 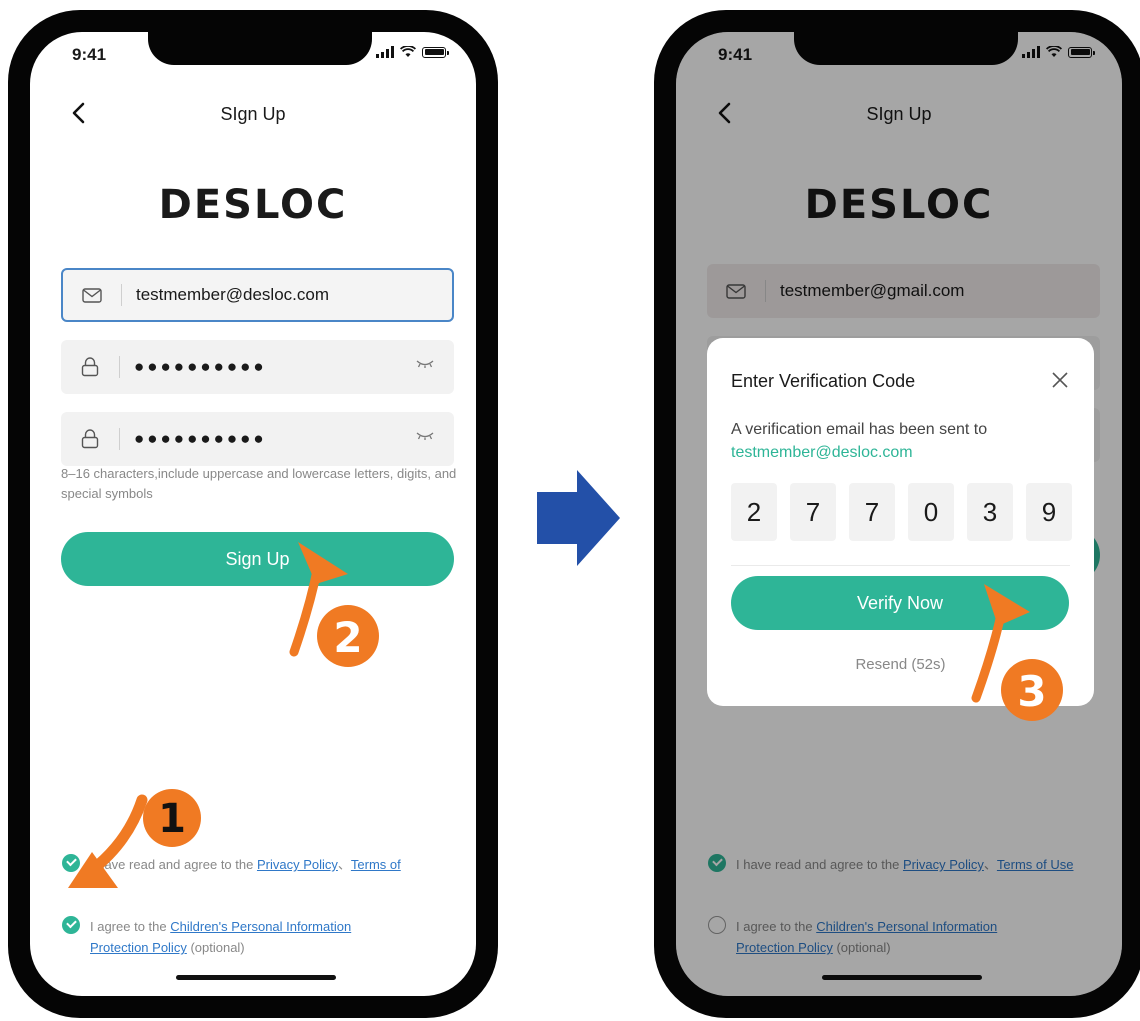 I want to click on children-policy-checkbox, so click(x=71, y=925).